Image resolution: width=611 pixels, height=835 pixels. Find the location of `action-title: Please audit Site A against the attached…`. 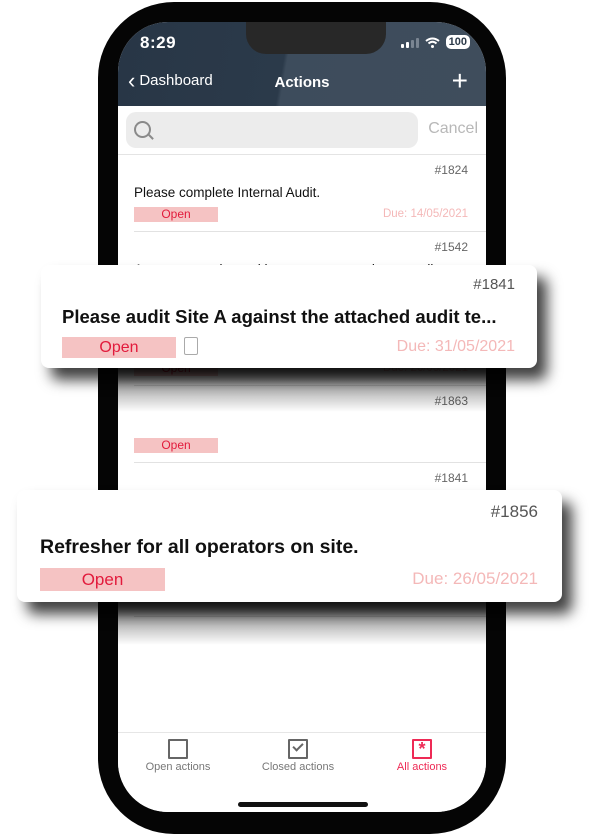

action-title: Please audit Site A against the attached… is located at coordinates (279, 316).